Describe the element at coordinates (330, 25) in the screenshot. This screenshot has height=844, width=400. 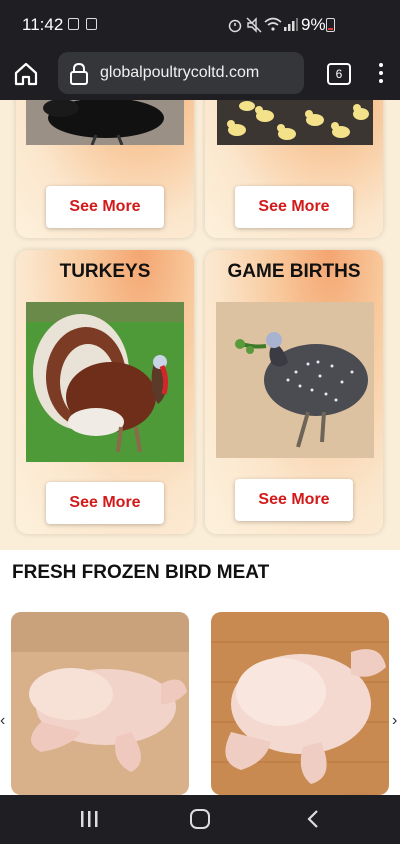
I see `battery-icon` at that location.